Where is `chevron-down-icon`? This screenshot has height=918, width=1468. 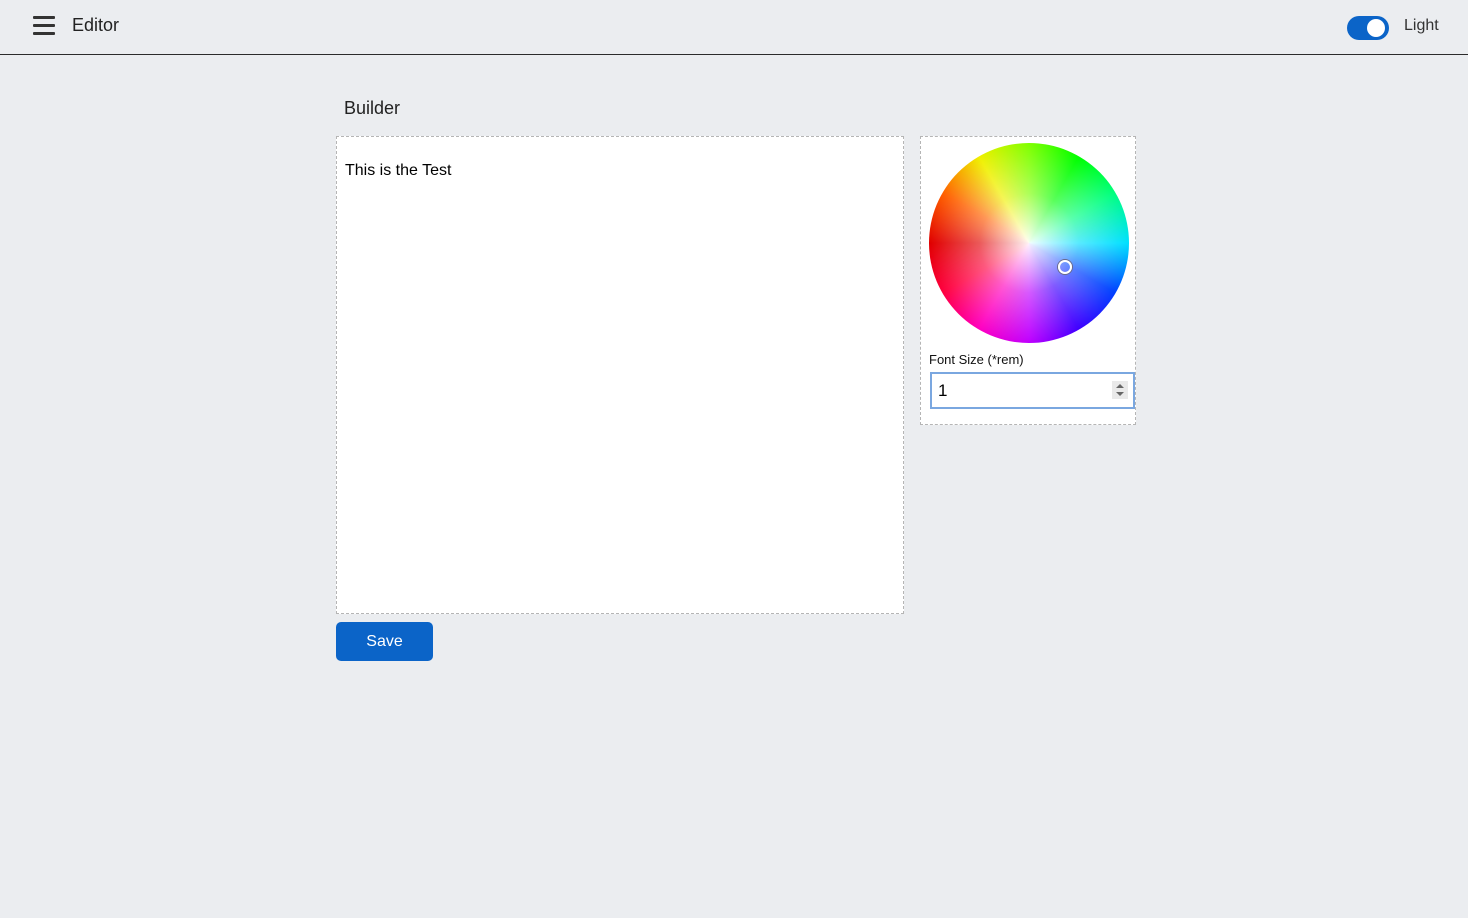
chevron-down-icon is located at coordinates (1120, 394).